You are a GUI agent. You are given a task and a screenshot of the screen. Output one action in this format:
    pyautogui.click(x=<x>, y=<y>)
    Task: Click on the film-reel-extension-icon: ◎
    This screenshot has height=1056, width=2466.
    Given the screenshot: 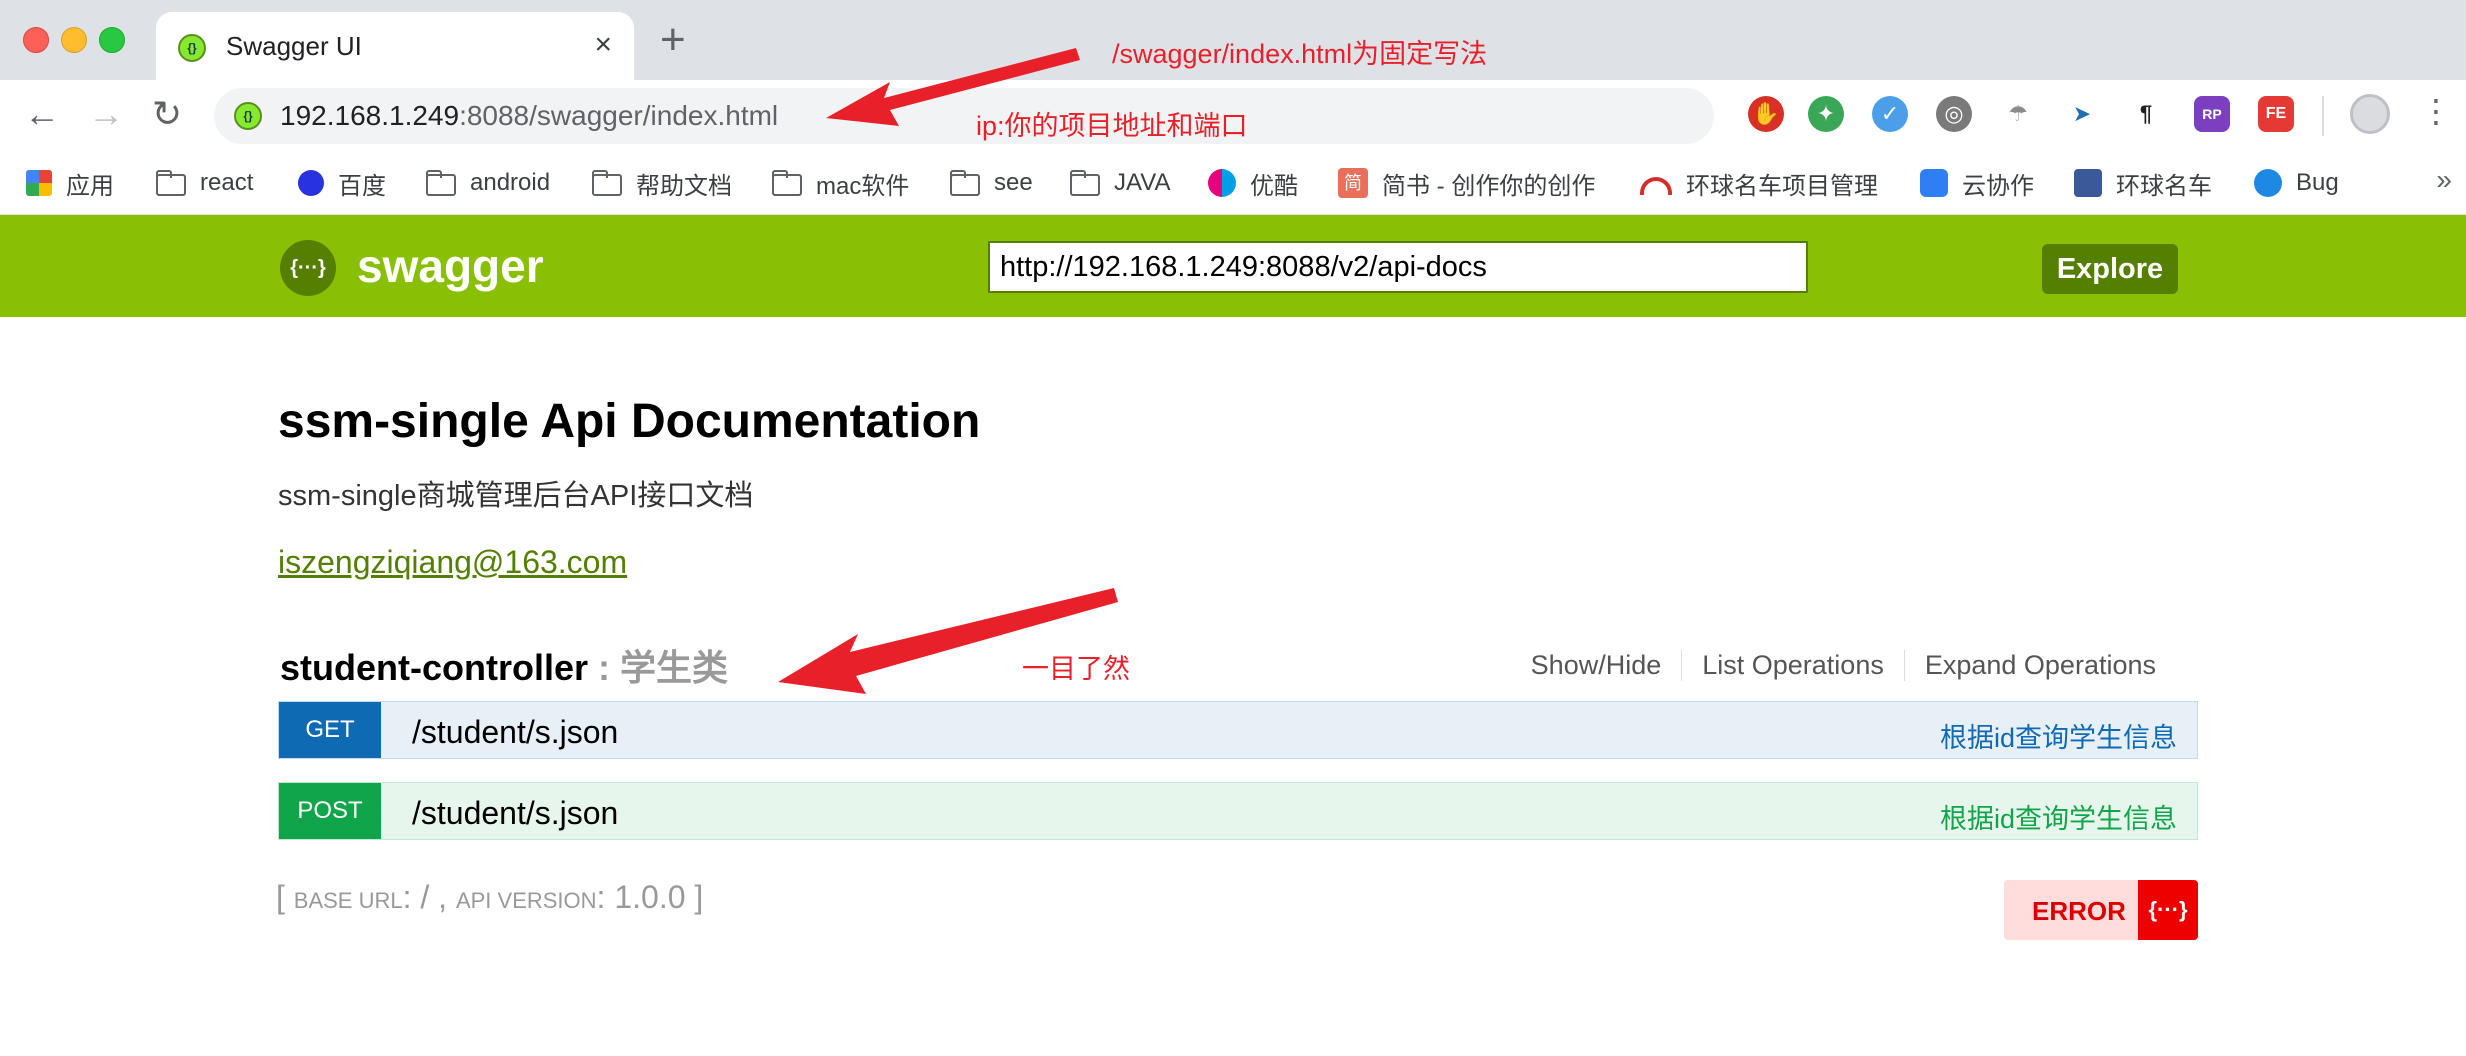 What is the action you would take?
    pyautogui.click(x=1954, y=114)
    